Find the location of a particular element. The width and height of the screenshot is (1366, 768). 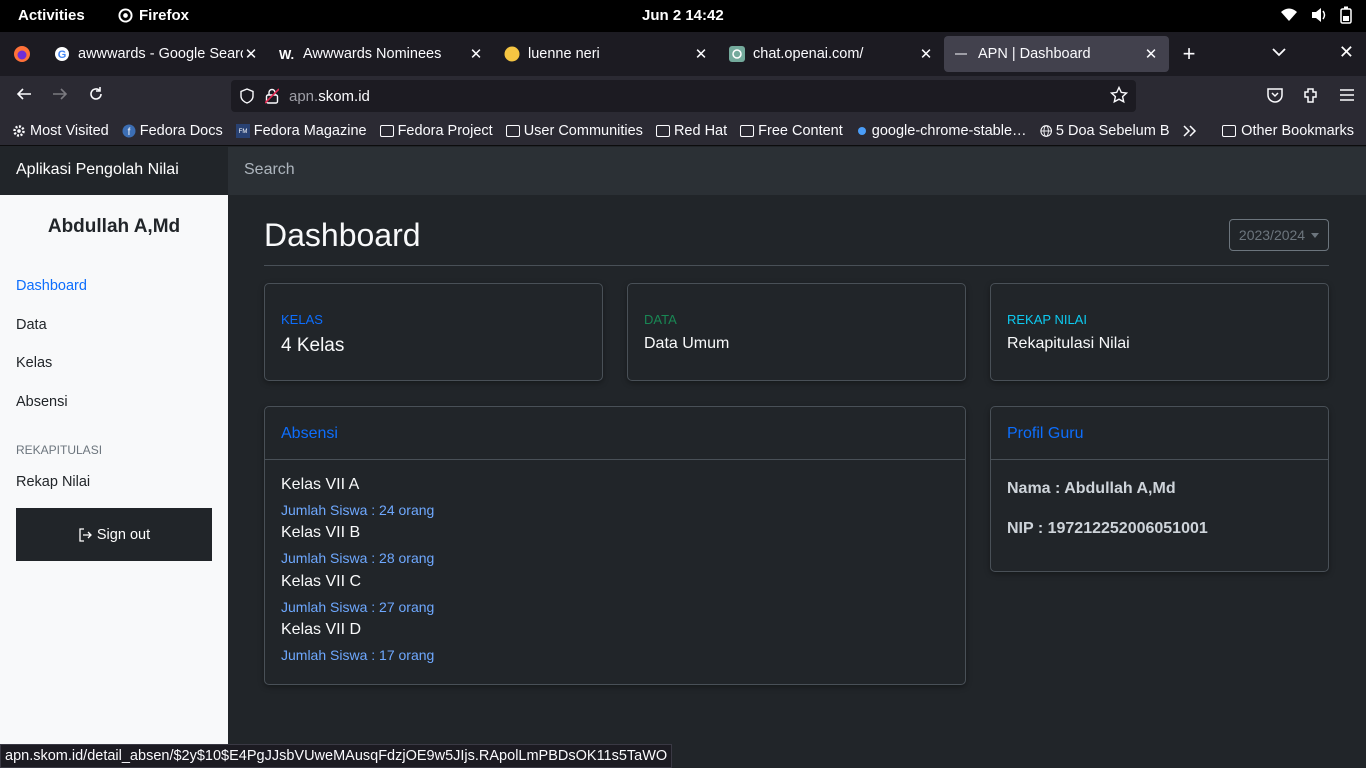

tab-awwwards-nominees: W. Awwwards Nominees ✕ is located at coordinates (381, 54).